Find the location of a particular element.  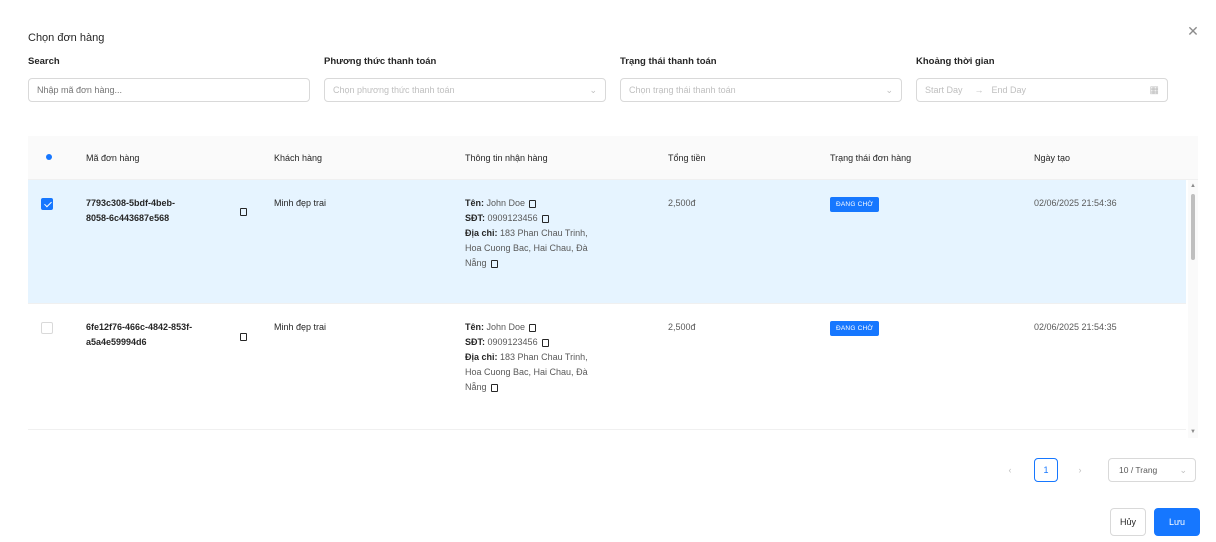

page-size-select: 10 / Trang ⌄ is located at coordinates (1152, 470).